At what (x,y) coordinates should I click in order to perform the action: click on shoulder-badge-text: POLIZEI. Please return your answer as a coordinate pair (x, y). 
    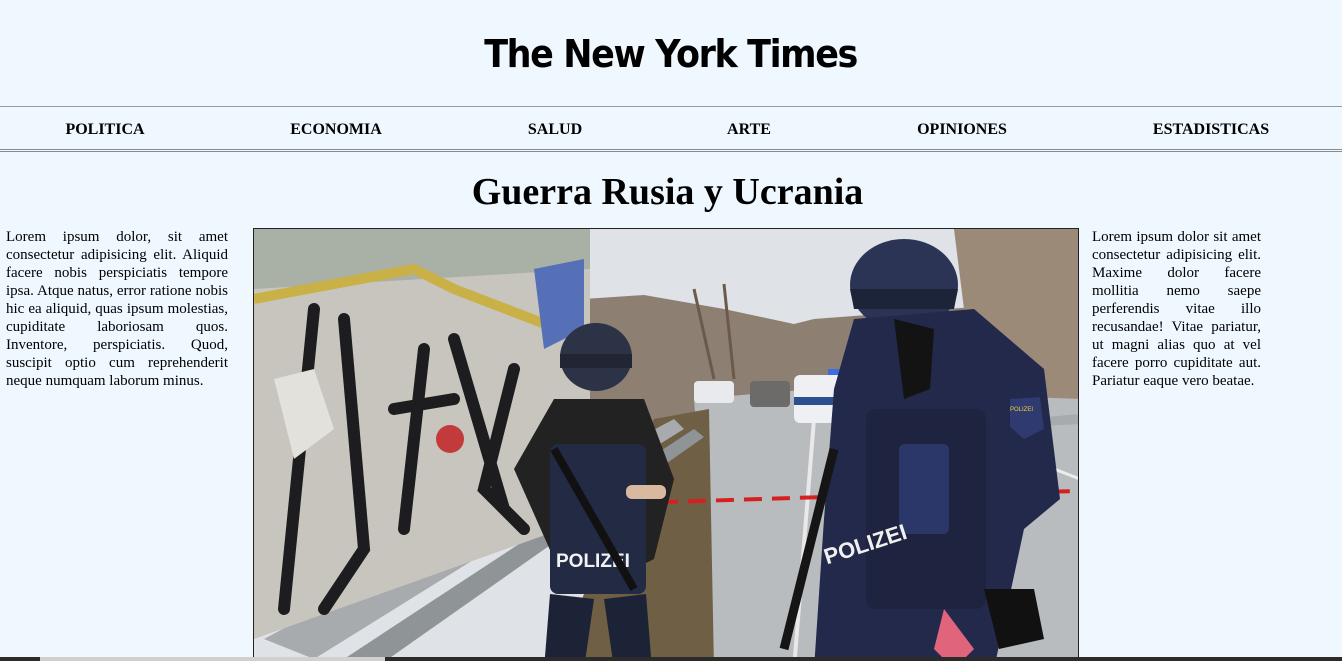
    Looking at the image, I should click on (1021, 410).